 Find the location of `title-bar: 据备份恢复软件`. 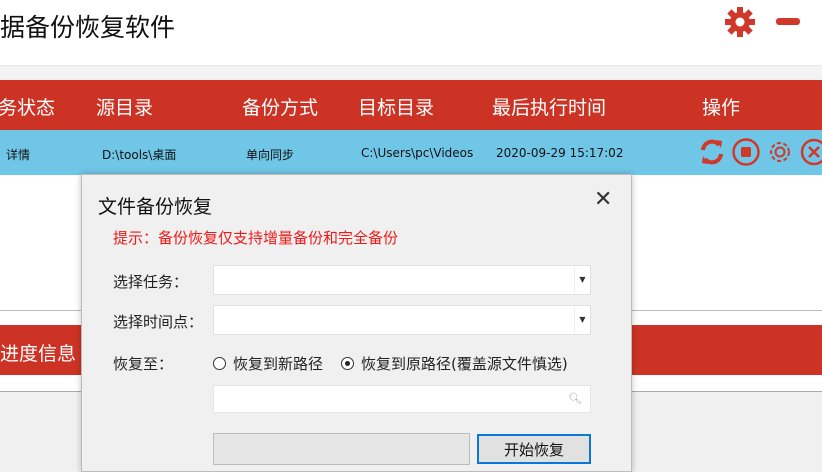

title-bar: 据备份恢复软件 is located at coordinates (411, 33).